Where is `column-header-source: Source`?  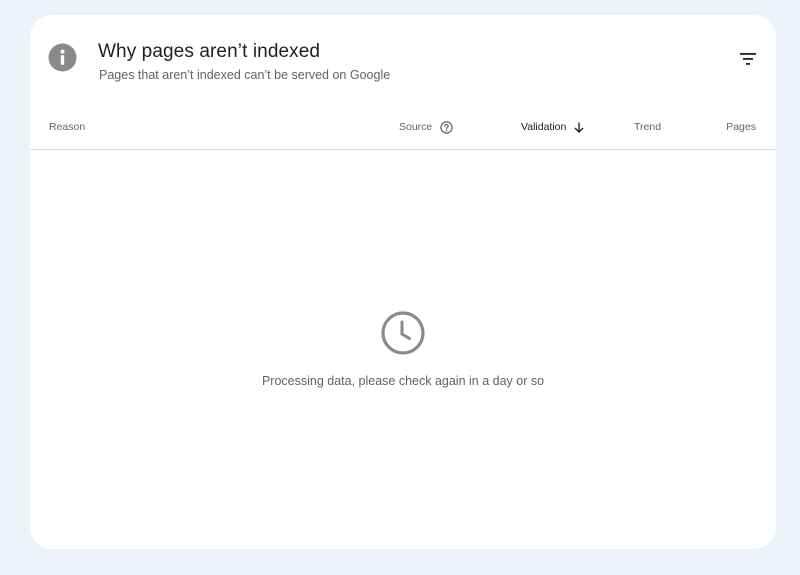 column-header-source: Source is located at coordinates (426, 127).